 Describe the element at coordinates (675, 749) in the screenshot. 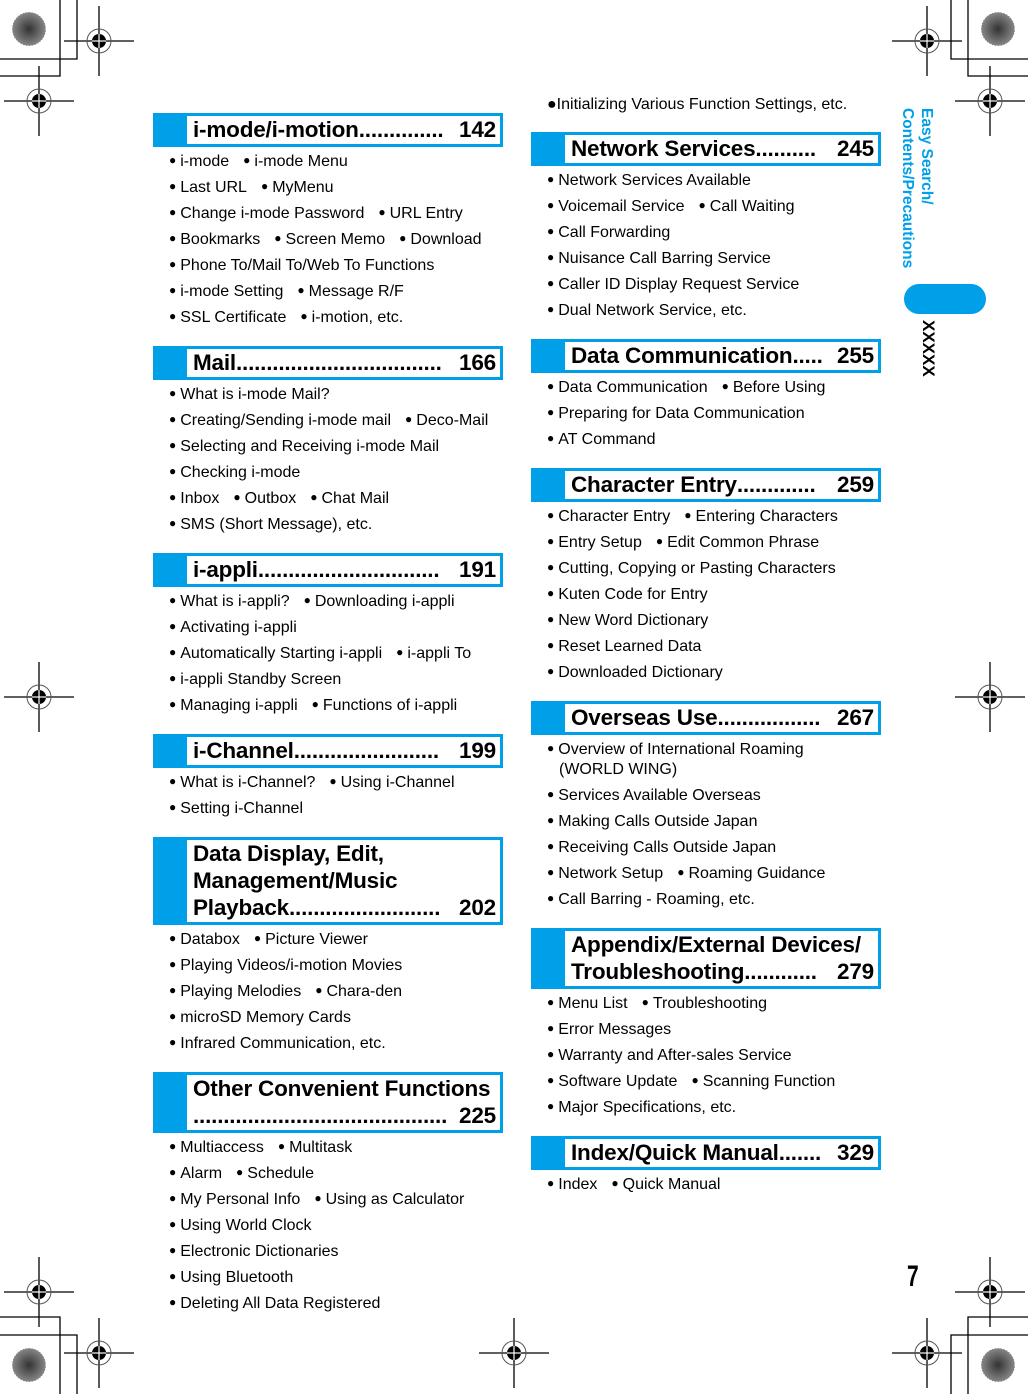

I see `topic-item: ● Overview of International Roaming` at that location.